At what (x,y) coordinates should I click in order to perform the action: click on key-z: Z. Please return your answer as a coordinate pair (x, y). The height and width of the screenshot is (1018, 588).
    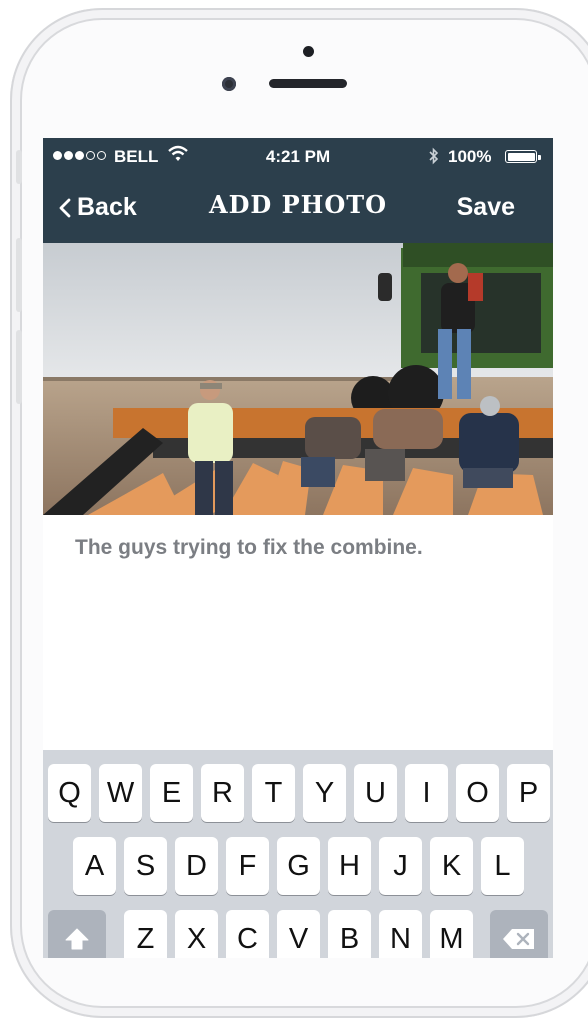
    Looking at the image, I should click on (145, 934).